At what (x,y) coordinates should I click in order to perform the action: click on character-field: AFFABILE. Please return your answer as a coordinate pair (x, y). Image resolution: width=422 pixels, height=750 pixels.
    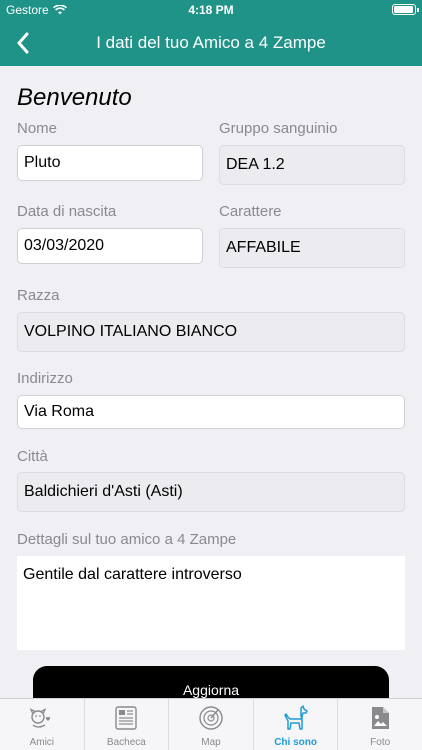
    Looking at the image, I should click on (312, 248).